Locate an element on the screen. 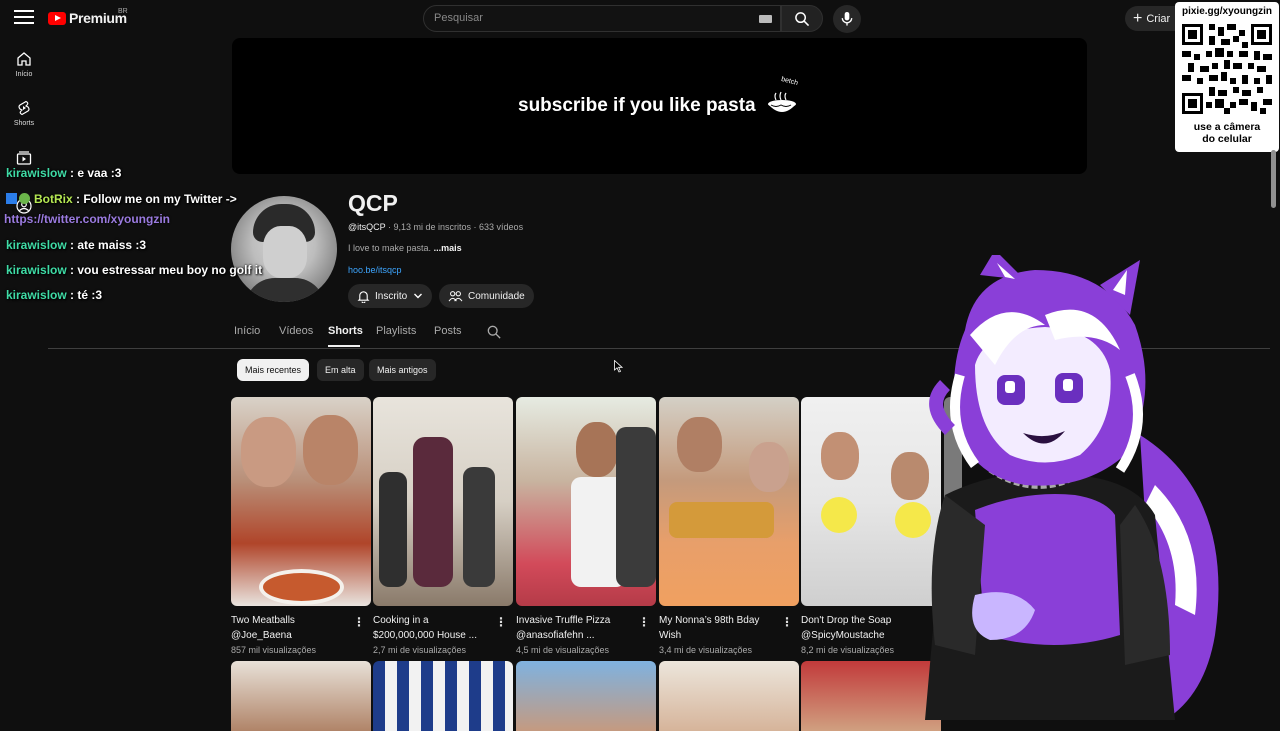 The image size is (1280, 731). keyboard-icon is located at coordinates (765, 19).